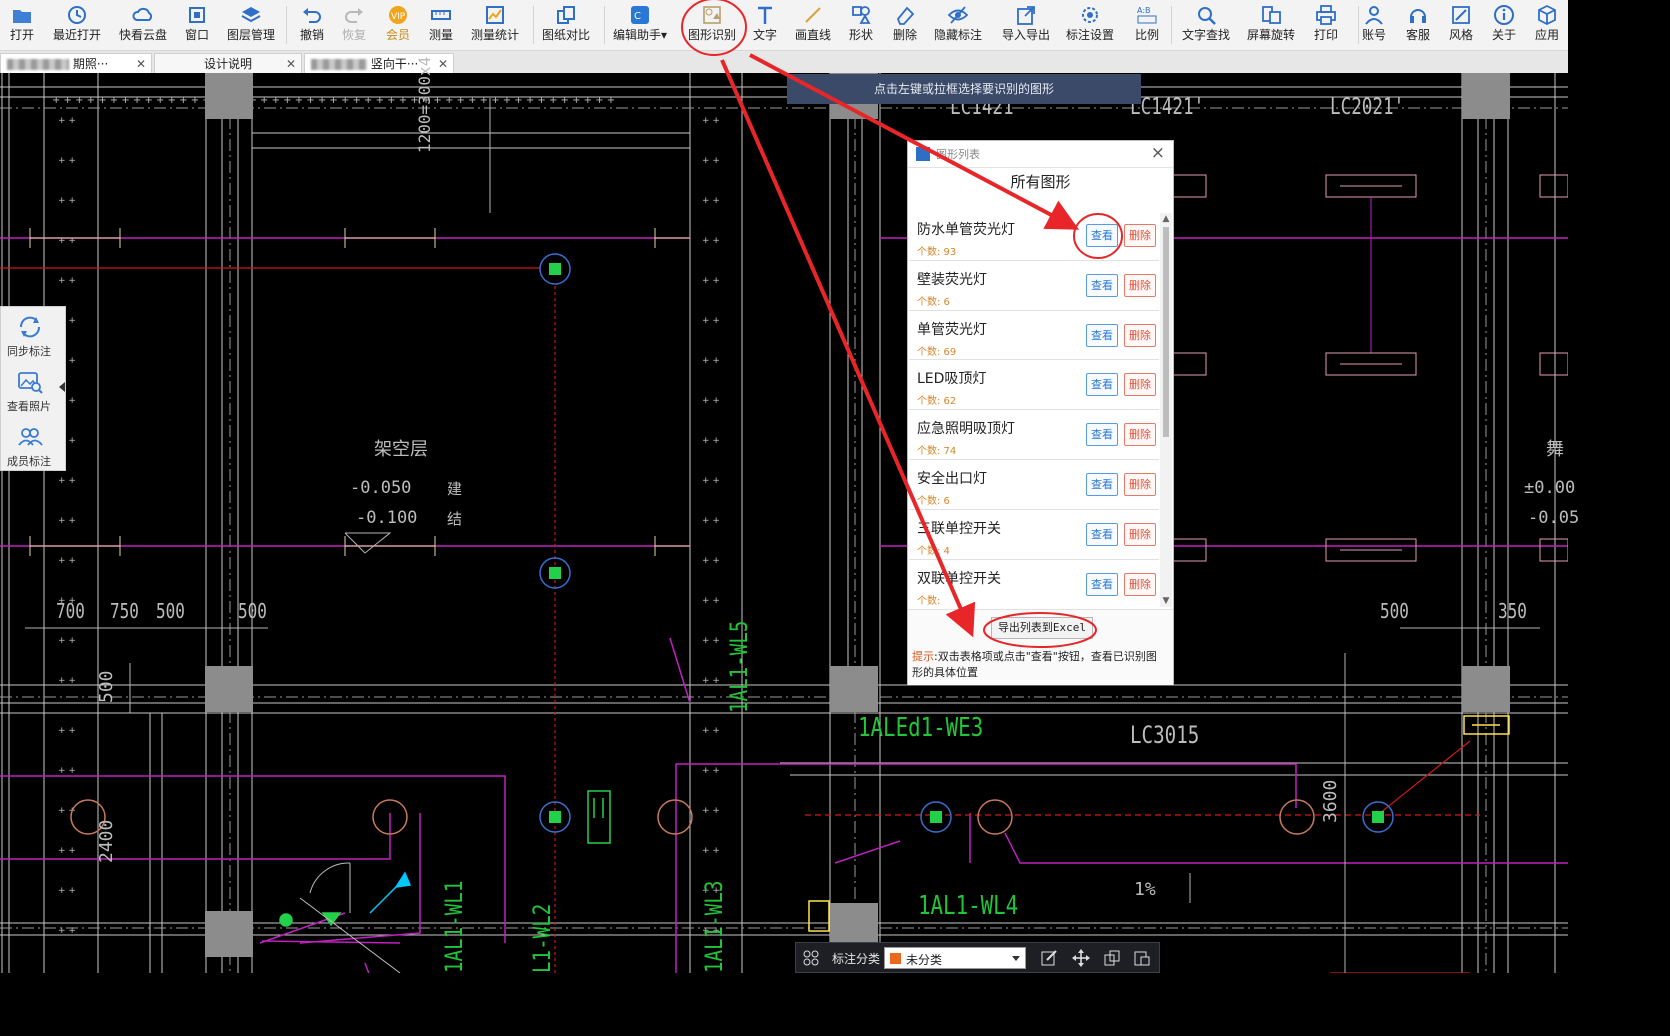 The width and height of the screenshot is (1670, 1036). What do you see at coordinates (1547, 24) in the screenshot?
I see `toolbar-apps-cube-button: 应用` at bounding box center [1547, 24].